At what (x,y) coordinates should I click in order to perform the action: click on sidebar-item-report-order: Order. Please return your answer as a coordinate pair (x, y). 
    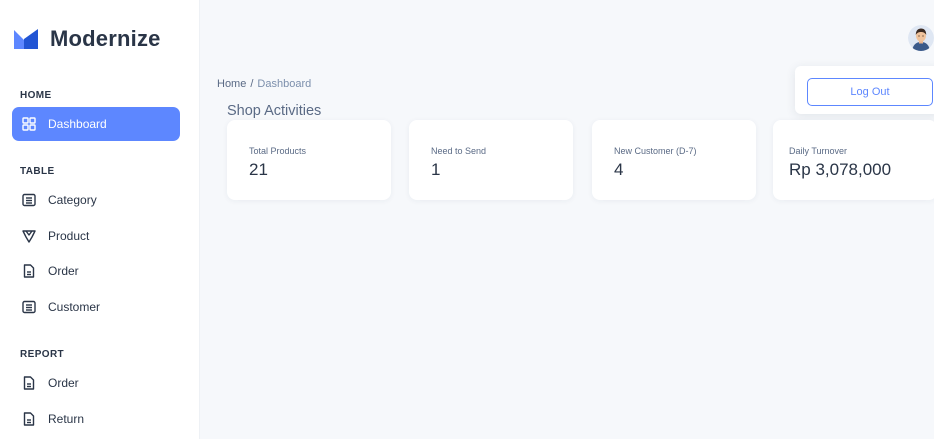
    Looking at the image, I should click on (96, 383).